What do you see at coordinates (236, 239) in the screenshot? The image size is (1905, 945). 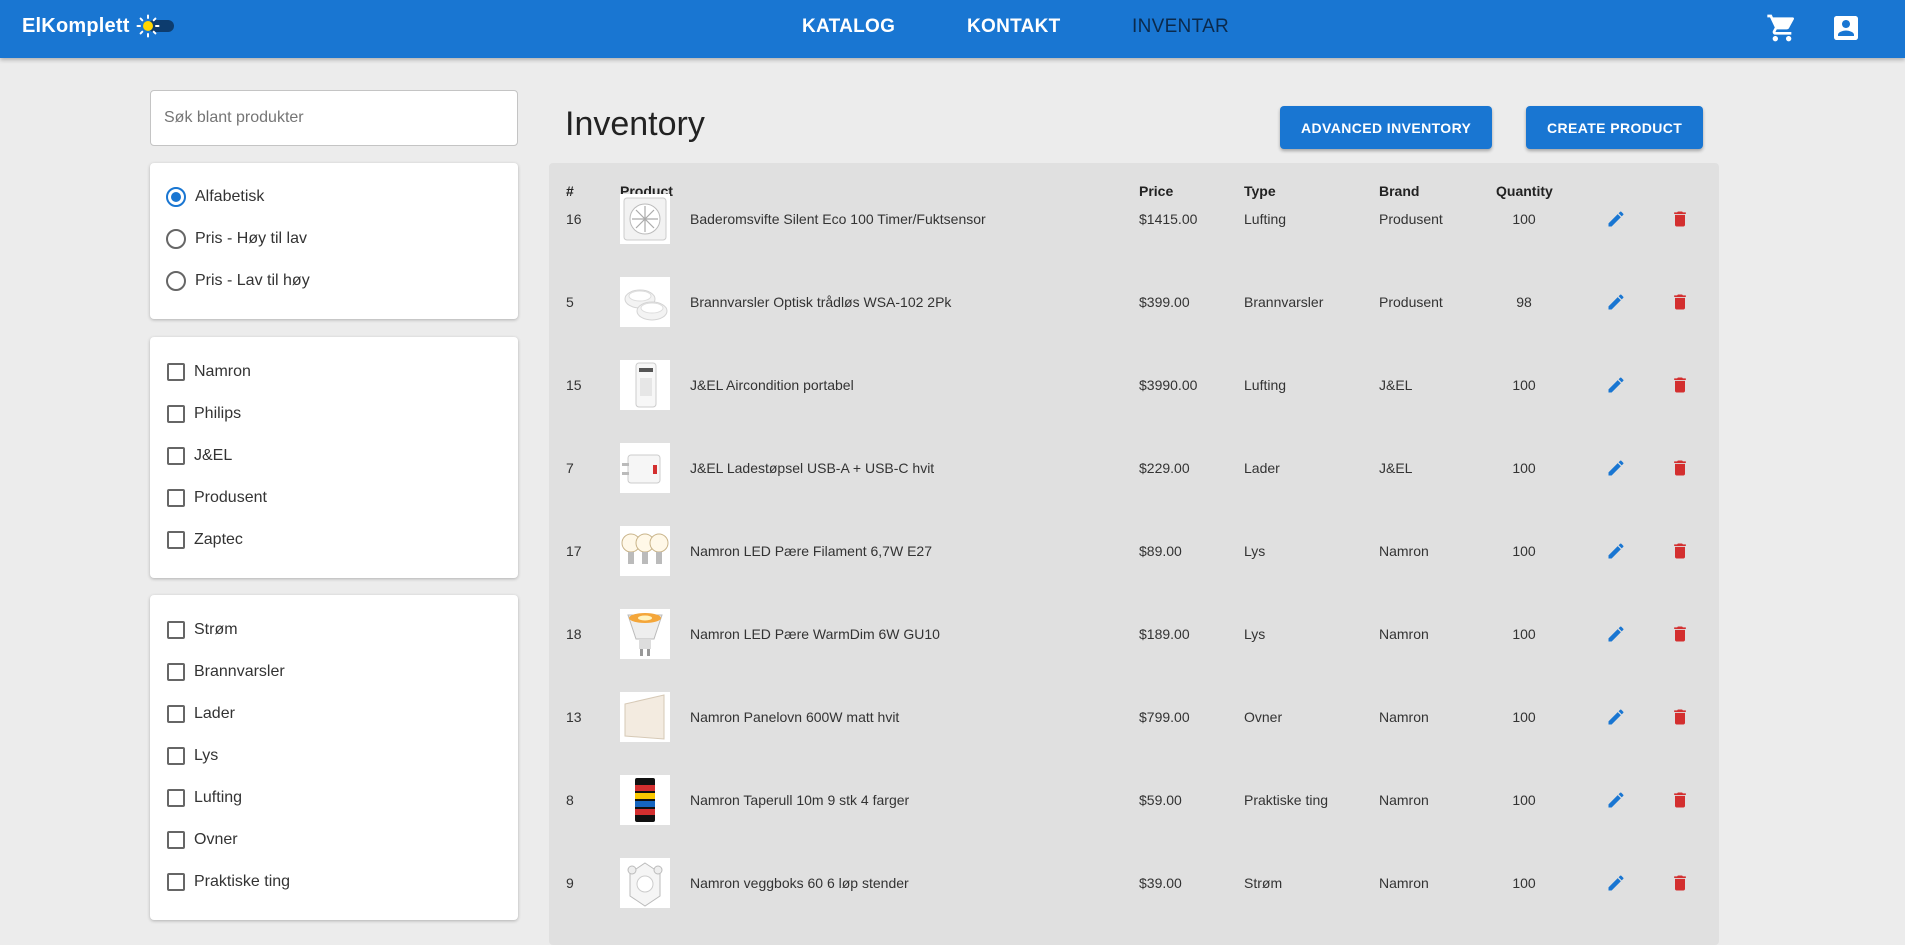 I see `sort-option-pris-hoy-lav: Pris - Høy til lav` at bounding box center [236, 239].